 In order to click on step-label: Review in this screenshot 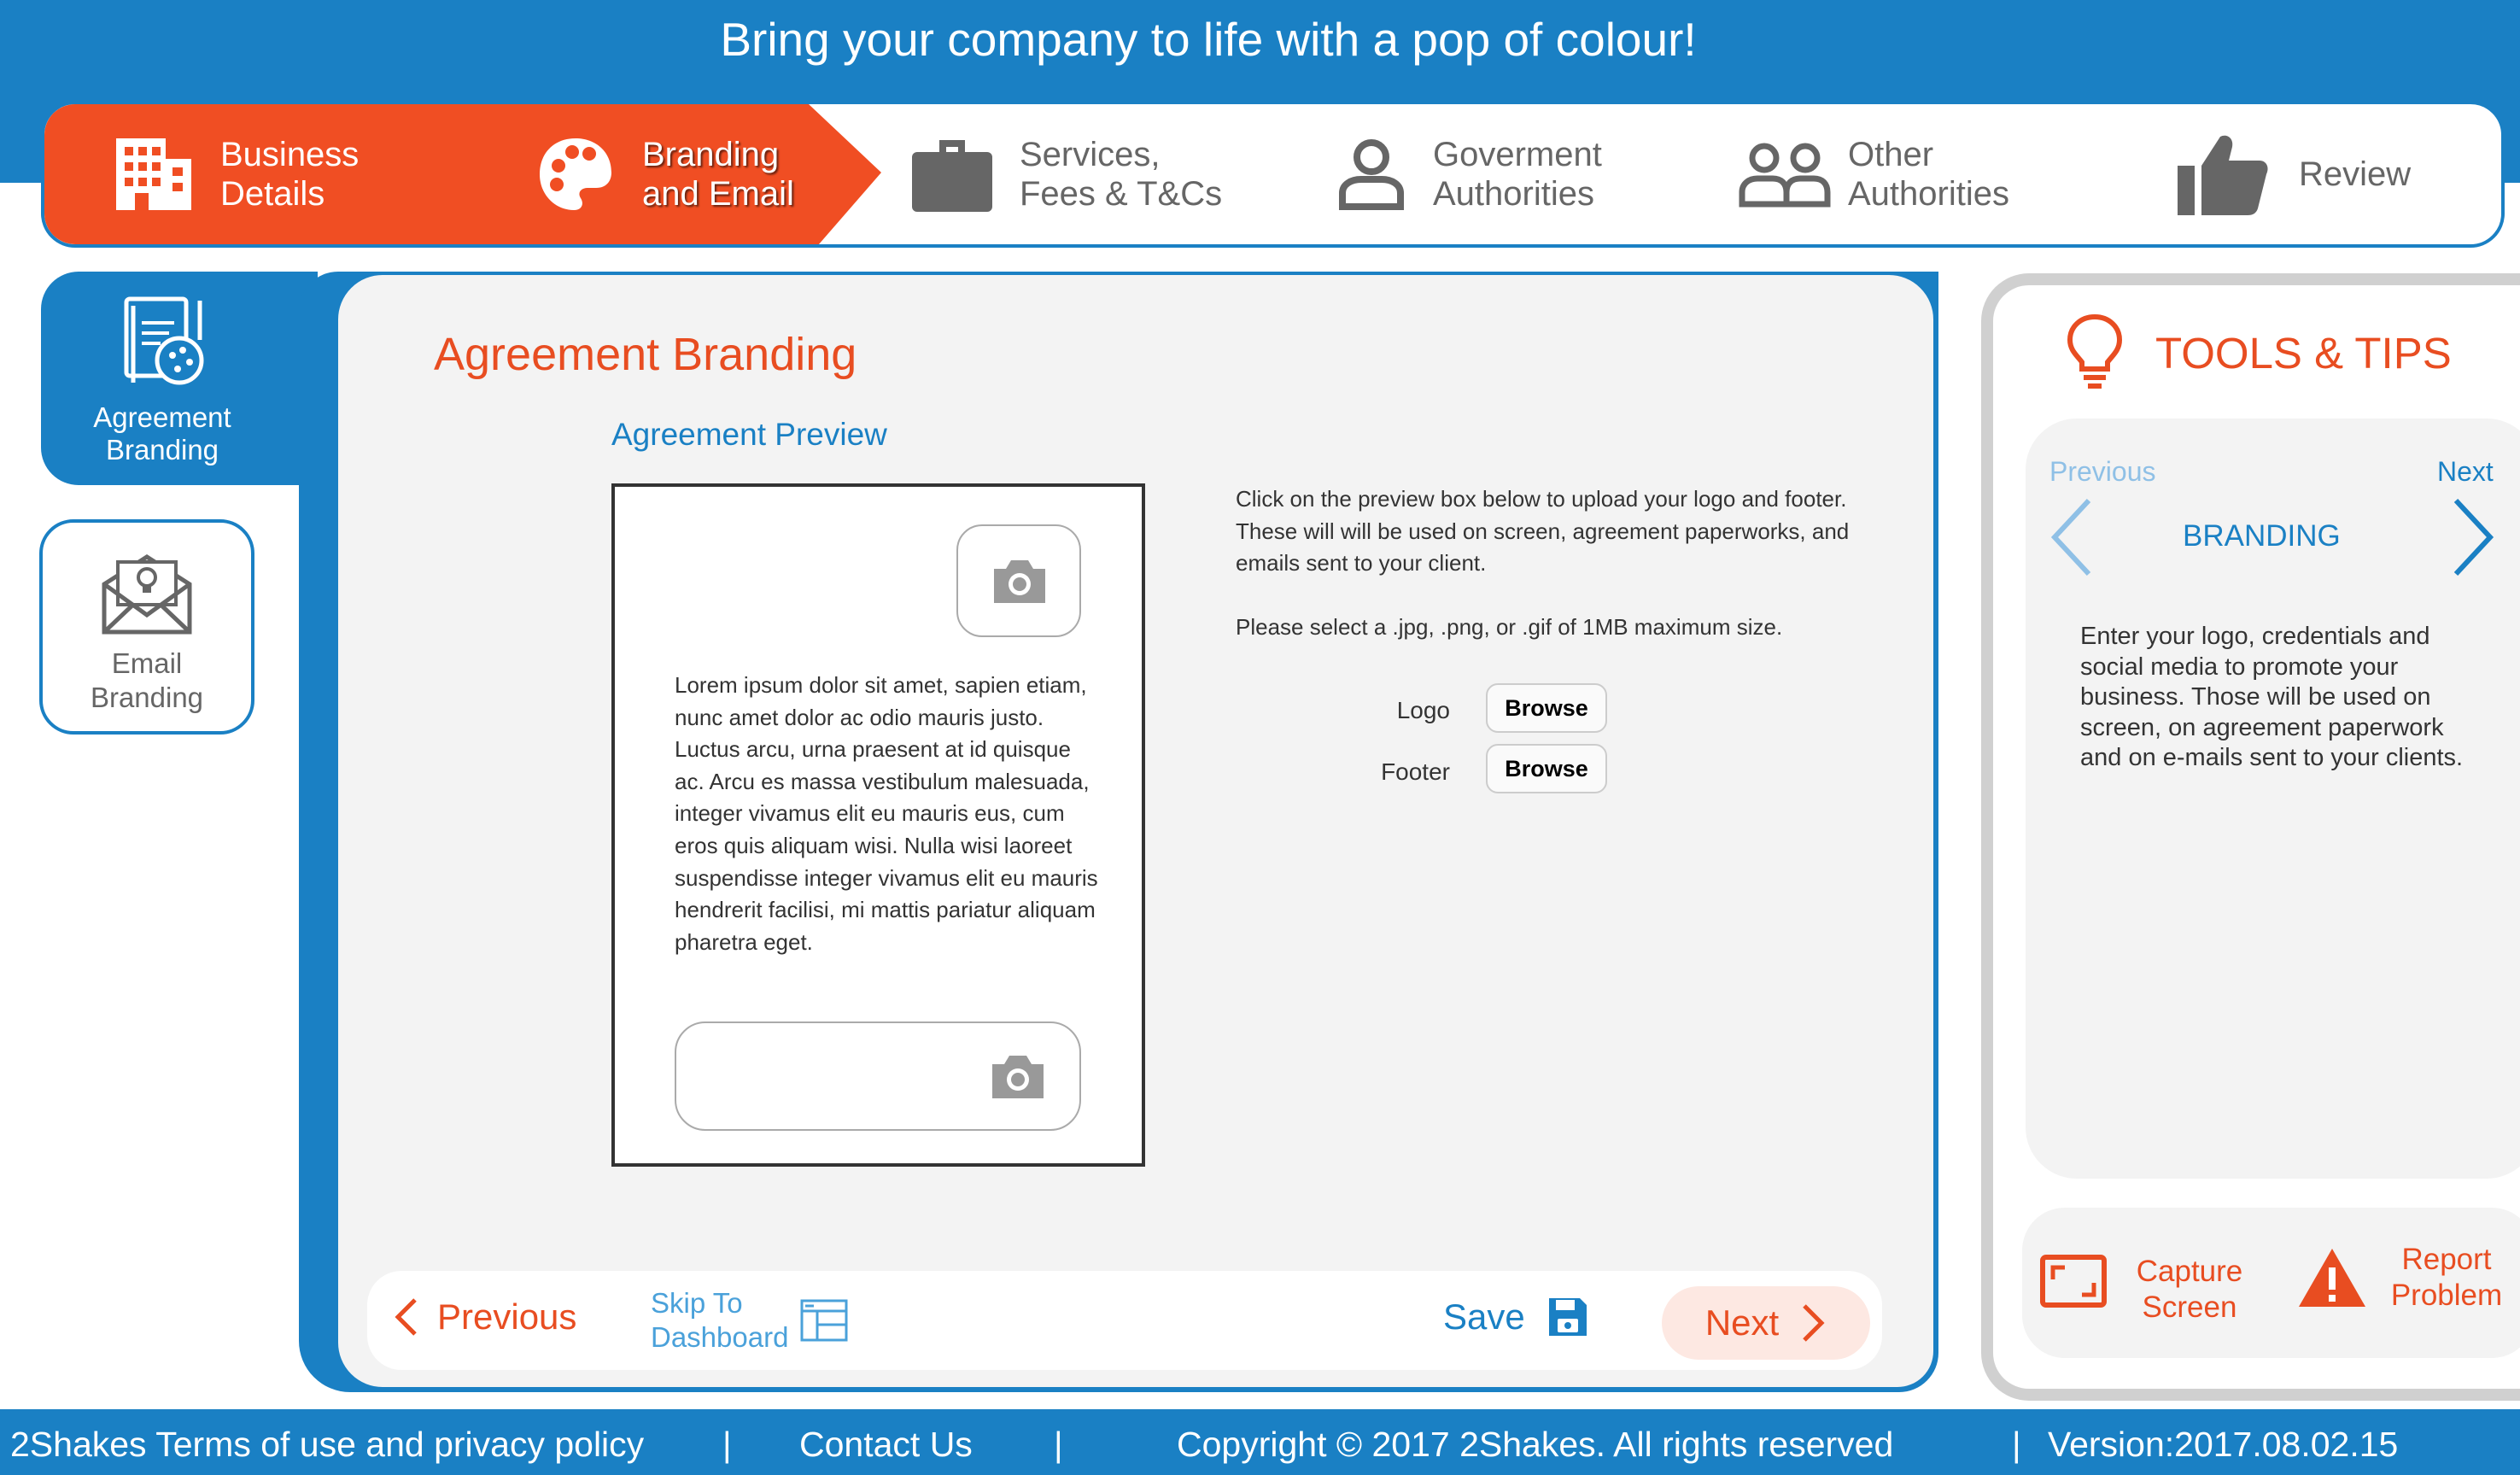, I will do `click(2356, 174)`.